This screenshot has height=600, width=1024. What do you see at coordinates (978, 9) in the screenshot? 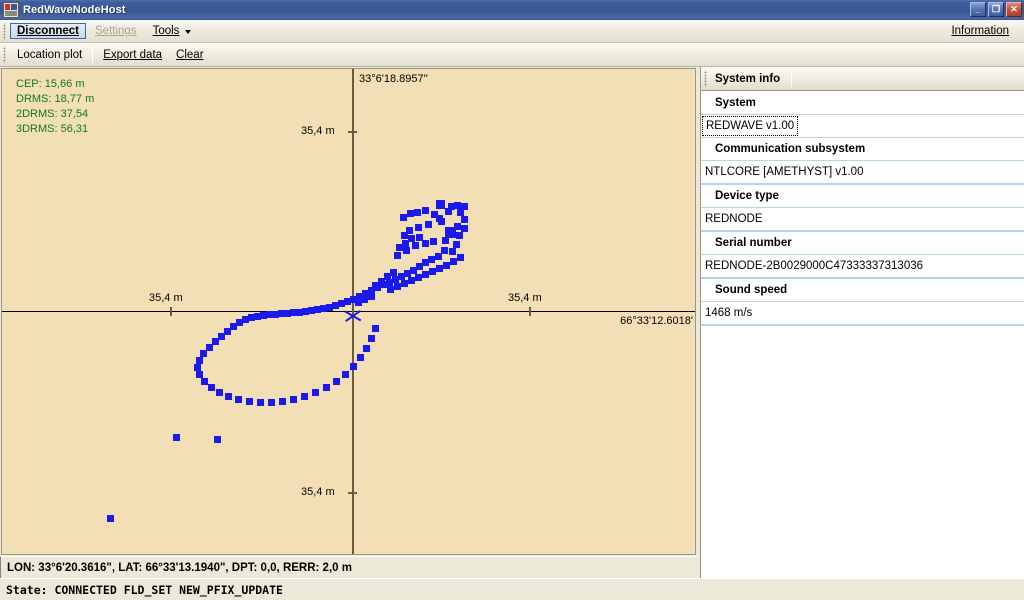
I see `minimize-button: _` at bounding box center [978, 9].